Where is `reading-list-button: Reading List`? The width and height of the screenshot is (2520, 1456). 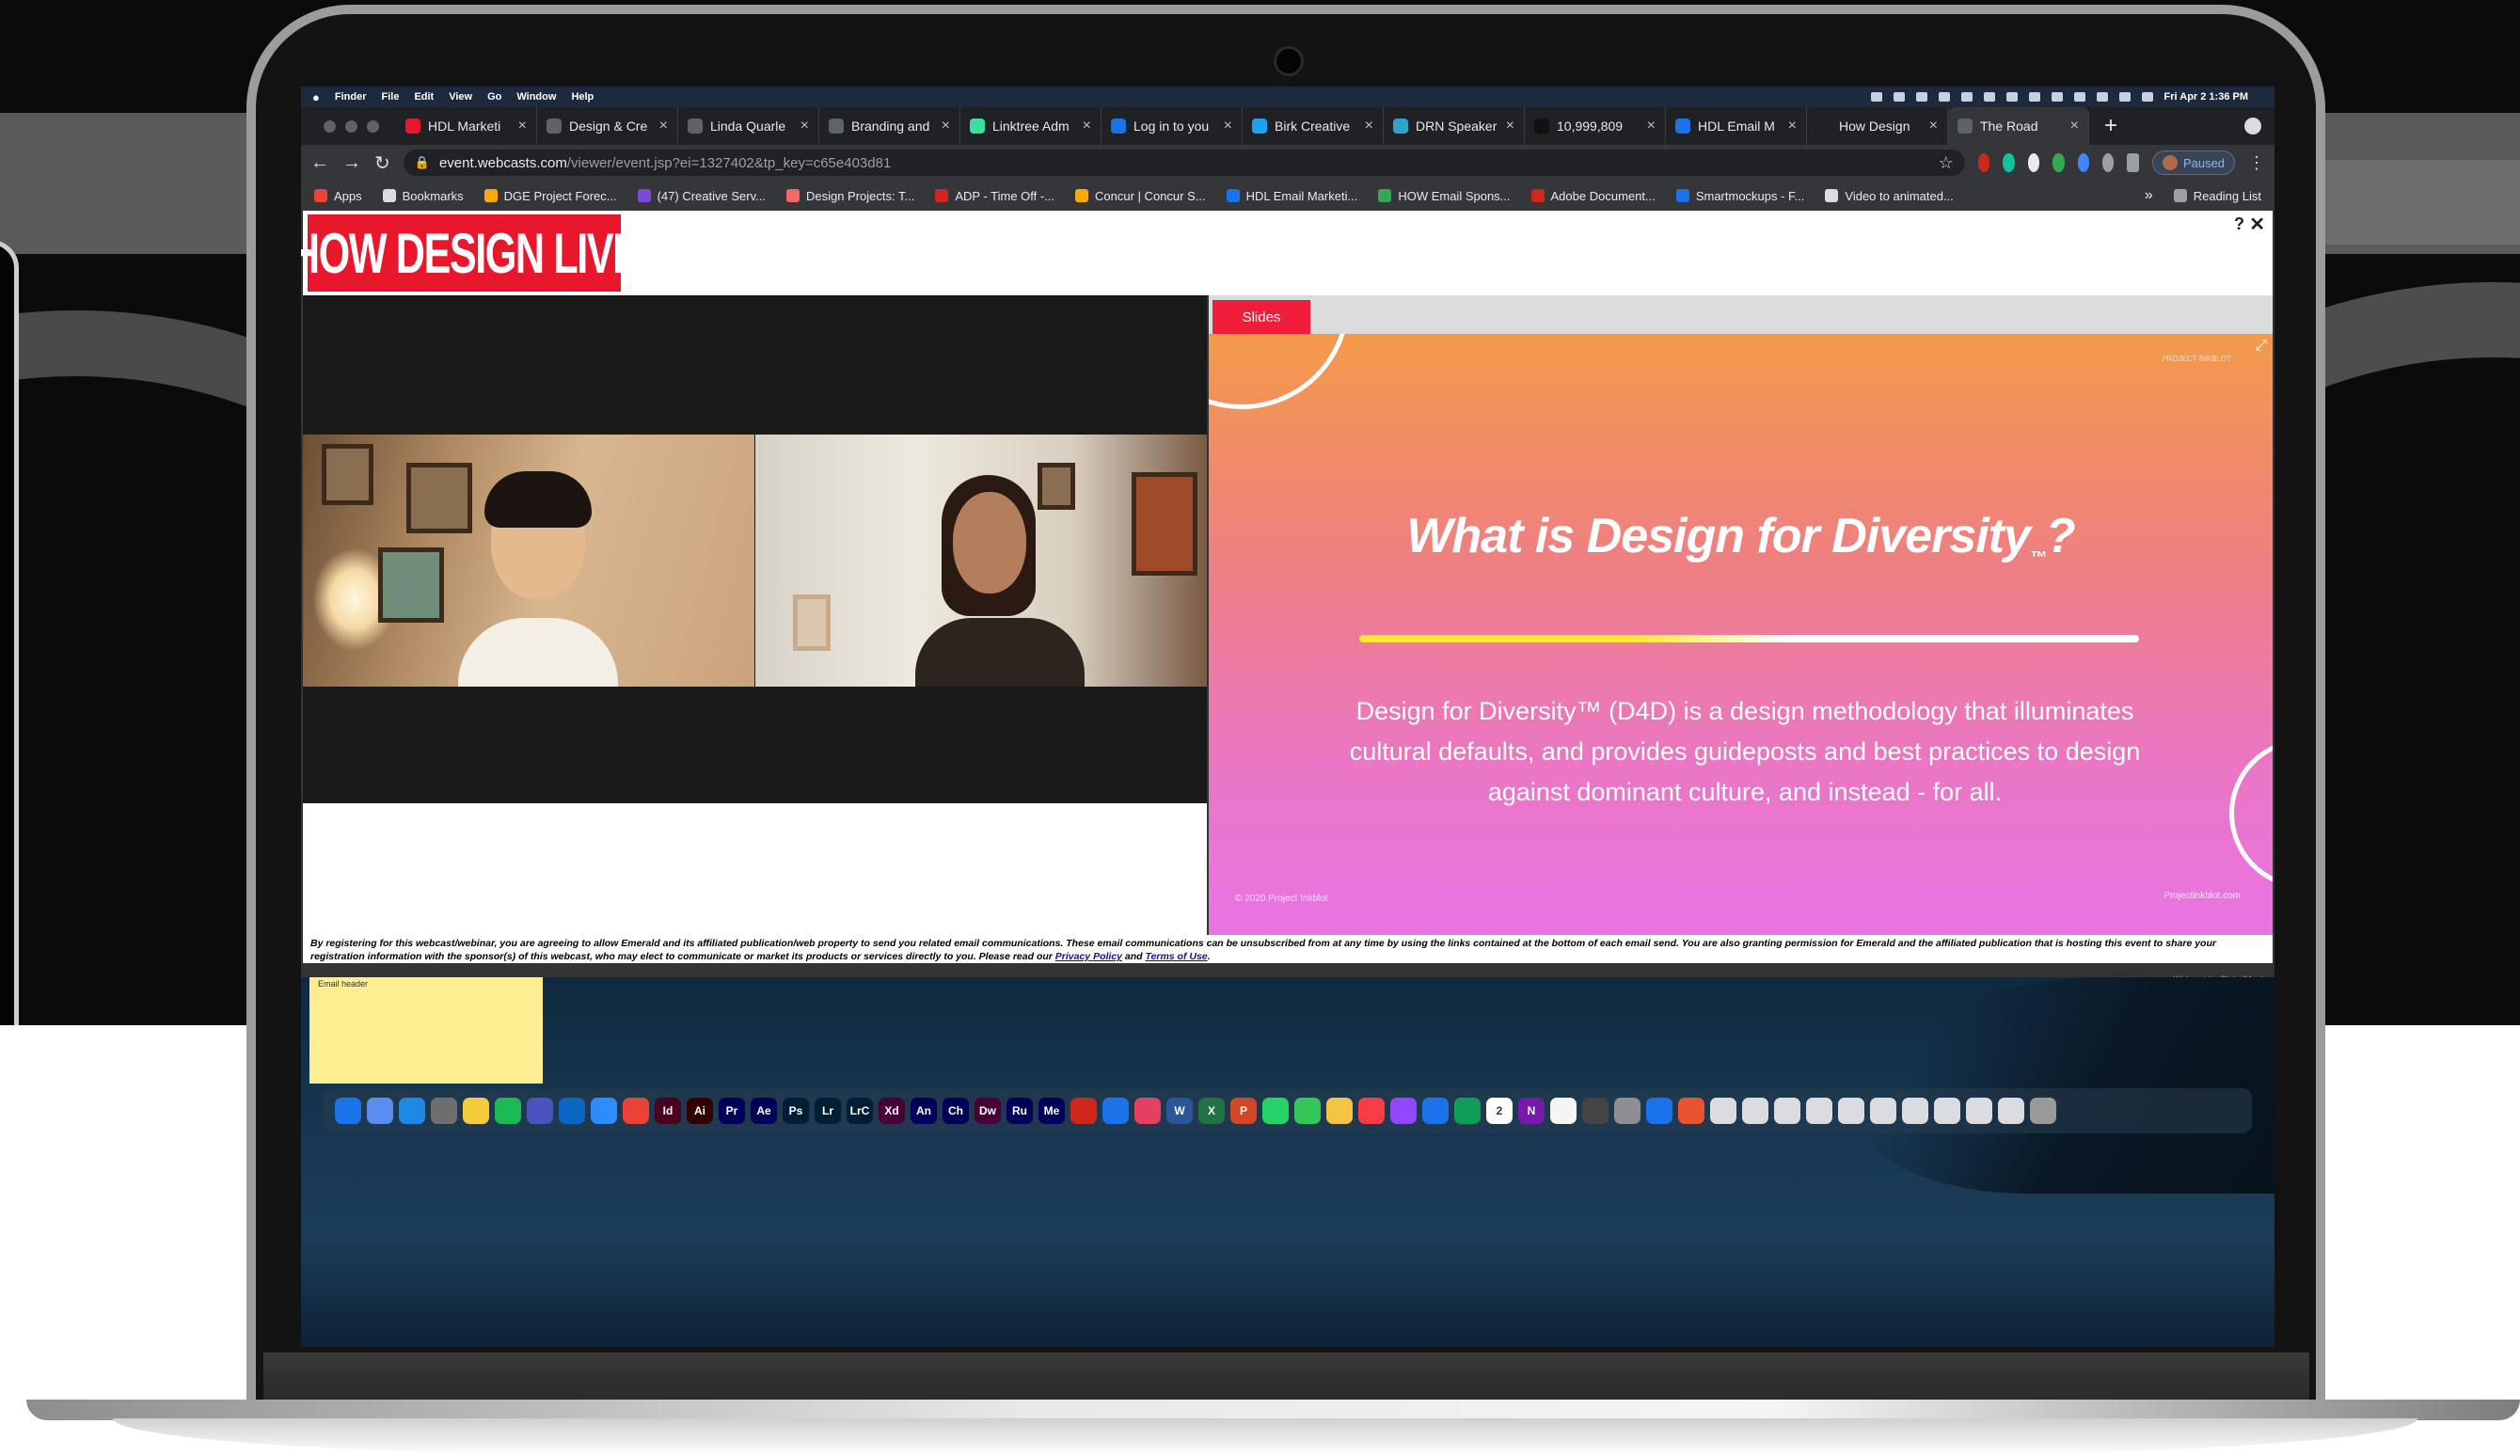 reading-list-button: Reading List is located at coordinates (2217, 196).